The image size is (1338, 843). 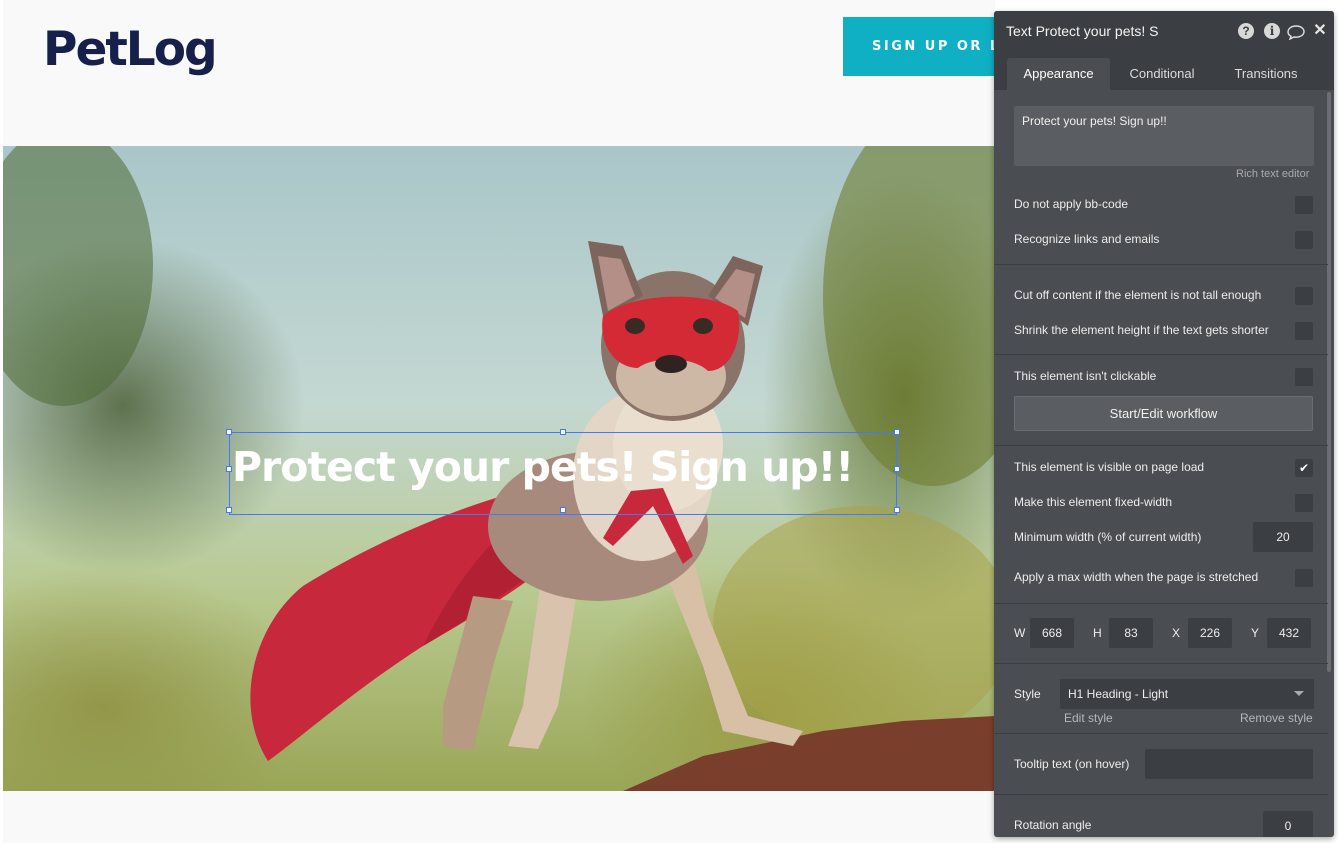 I want to click on resize-handle-bottom-left, so click(x=229, y=510).